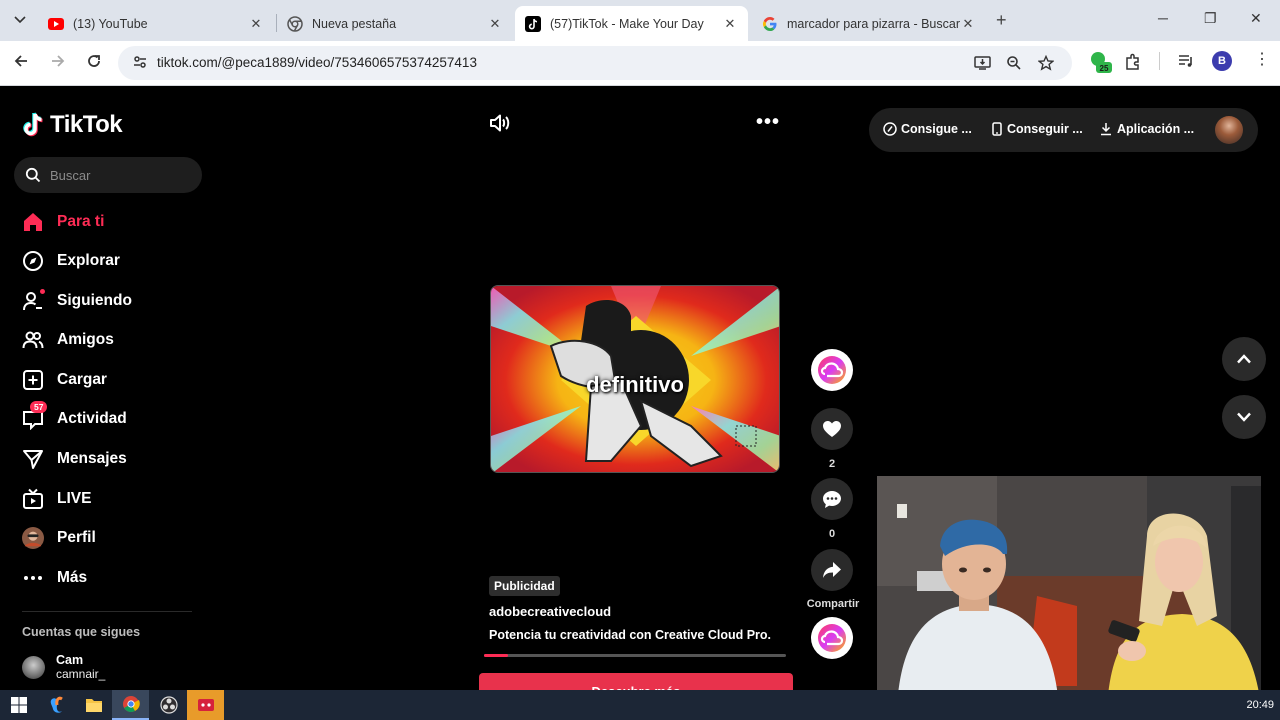 This screenshot has width=1280, height=720. What do you see at coordinates (524, 586) in the screenshot?
I see `sponsored-badge: Publicidad` at bounding box center [524, 586].